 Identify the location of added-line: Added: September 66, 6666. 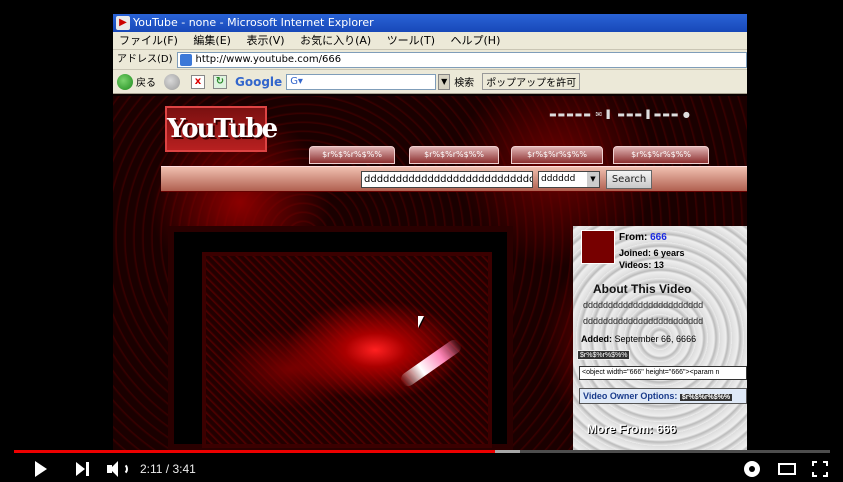
(638, 339).